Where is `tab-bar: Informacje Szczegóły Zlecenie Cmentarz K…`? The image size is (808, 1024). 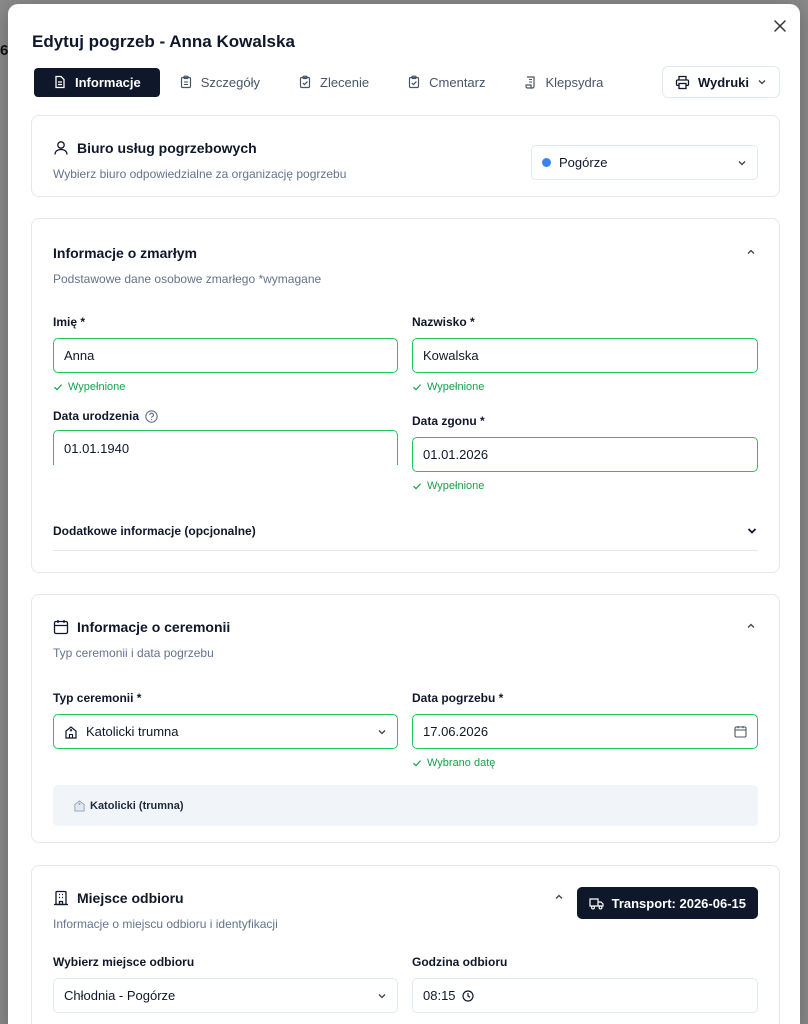
tab-bar: Informacje Szczegóły Zlecenie Cmentarz K… is located at coordinates (407, 82).